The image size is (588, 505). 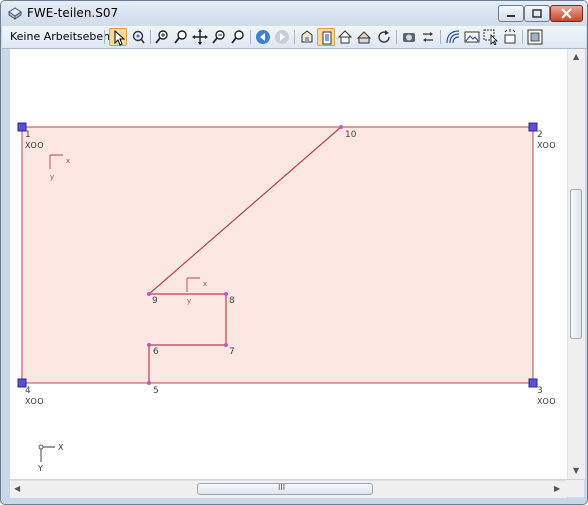 I want to click on pointer-icon, so click(x=120, y=38).